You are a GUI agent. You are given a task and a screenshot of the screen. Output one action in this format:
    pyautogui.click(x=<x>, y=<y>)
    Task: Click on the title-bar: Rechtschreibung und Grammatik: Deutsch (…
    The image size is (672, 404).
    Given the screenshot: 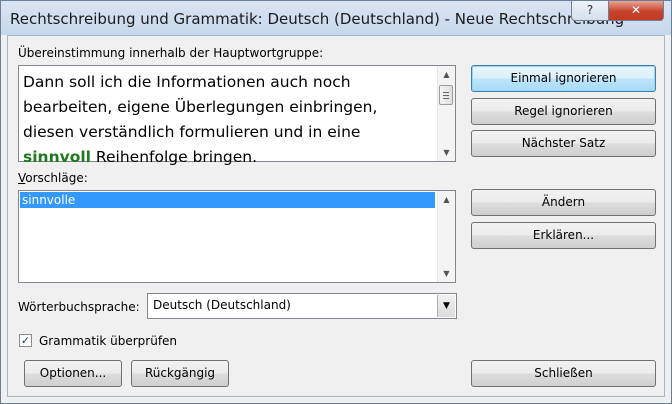 What is the action you would take?
    pyautogui.click(x=336, y=18)
    